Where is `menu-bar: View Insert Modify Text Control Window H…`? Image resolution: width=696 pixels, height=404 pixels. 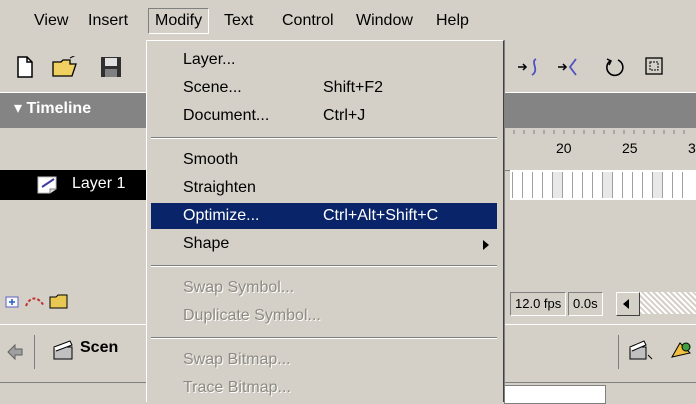
menu-bar: View Insert Modify Text Control Window H… is located at coordinates (348, 20).